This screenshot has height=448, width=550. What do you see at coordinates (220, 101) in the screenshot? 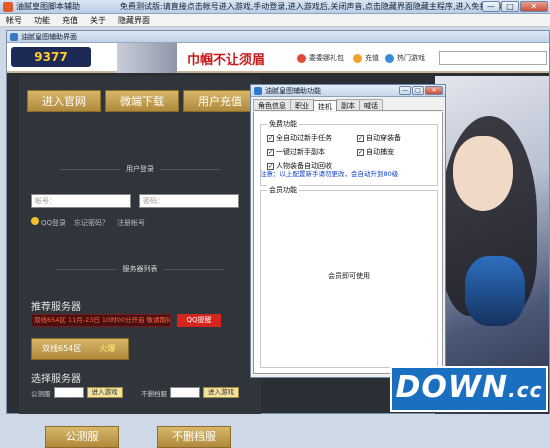
I see `user-recharge-button: 用户充值` at bounding box center [220, 101].